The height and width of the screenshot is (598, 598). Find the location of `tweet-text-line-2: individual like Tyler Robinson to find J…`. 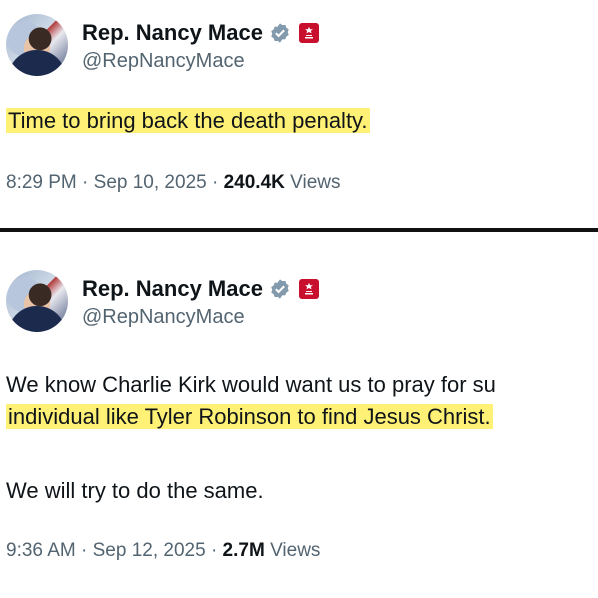

tweet-text-line-2: individual like Tyler Robinson to find J… is located at coordinates (249, 417).